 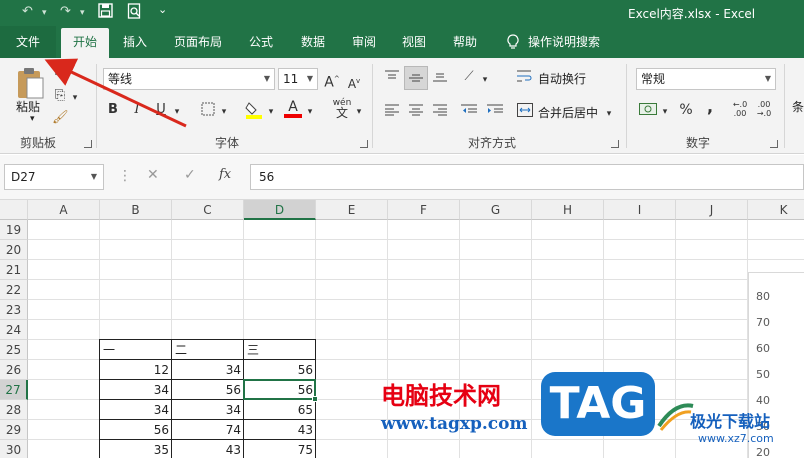 I want to click on decrease-font-size-icon: Av, so click(x=354, y=82).